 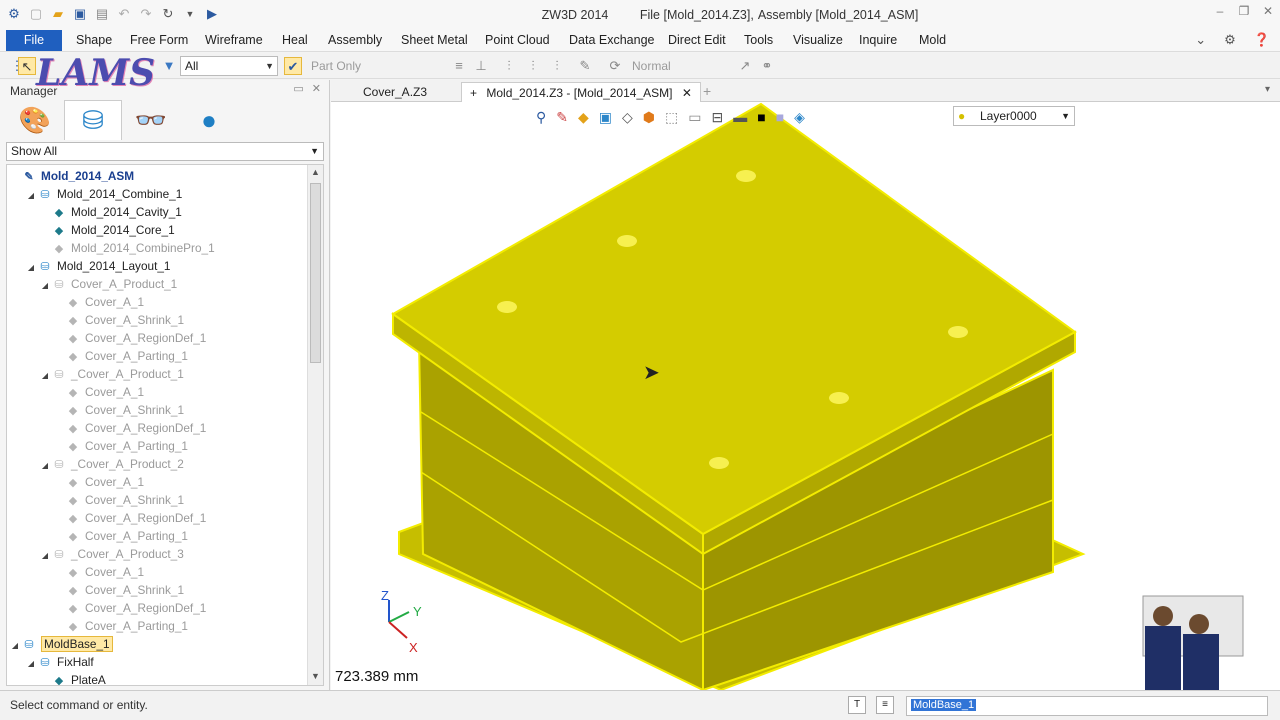 I want to click on menu-file: File, so click(x=34, y=40).